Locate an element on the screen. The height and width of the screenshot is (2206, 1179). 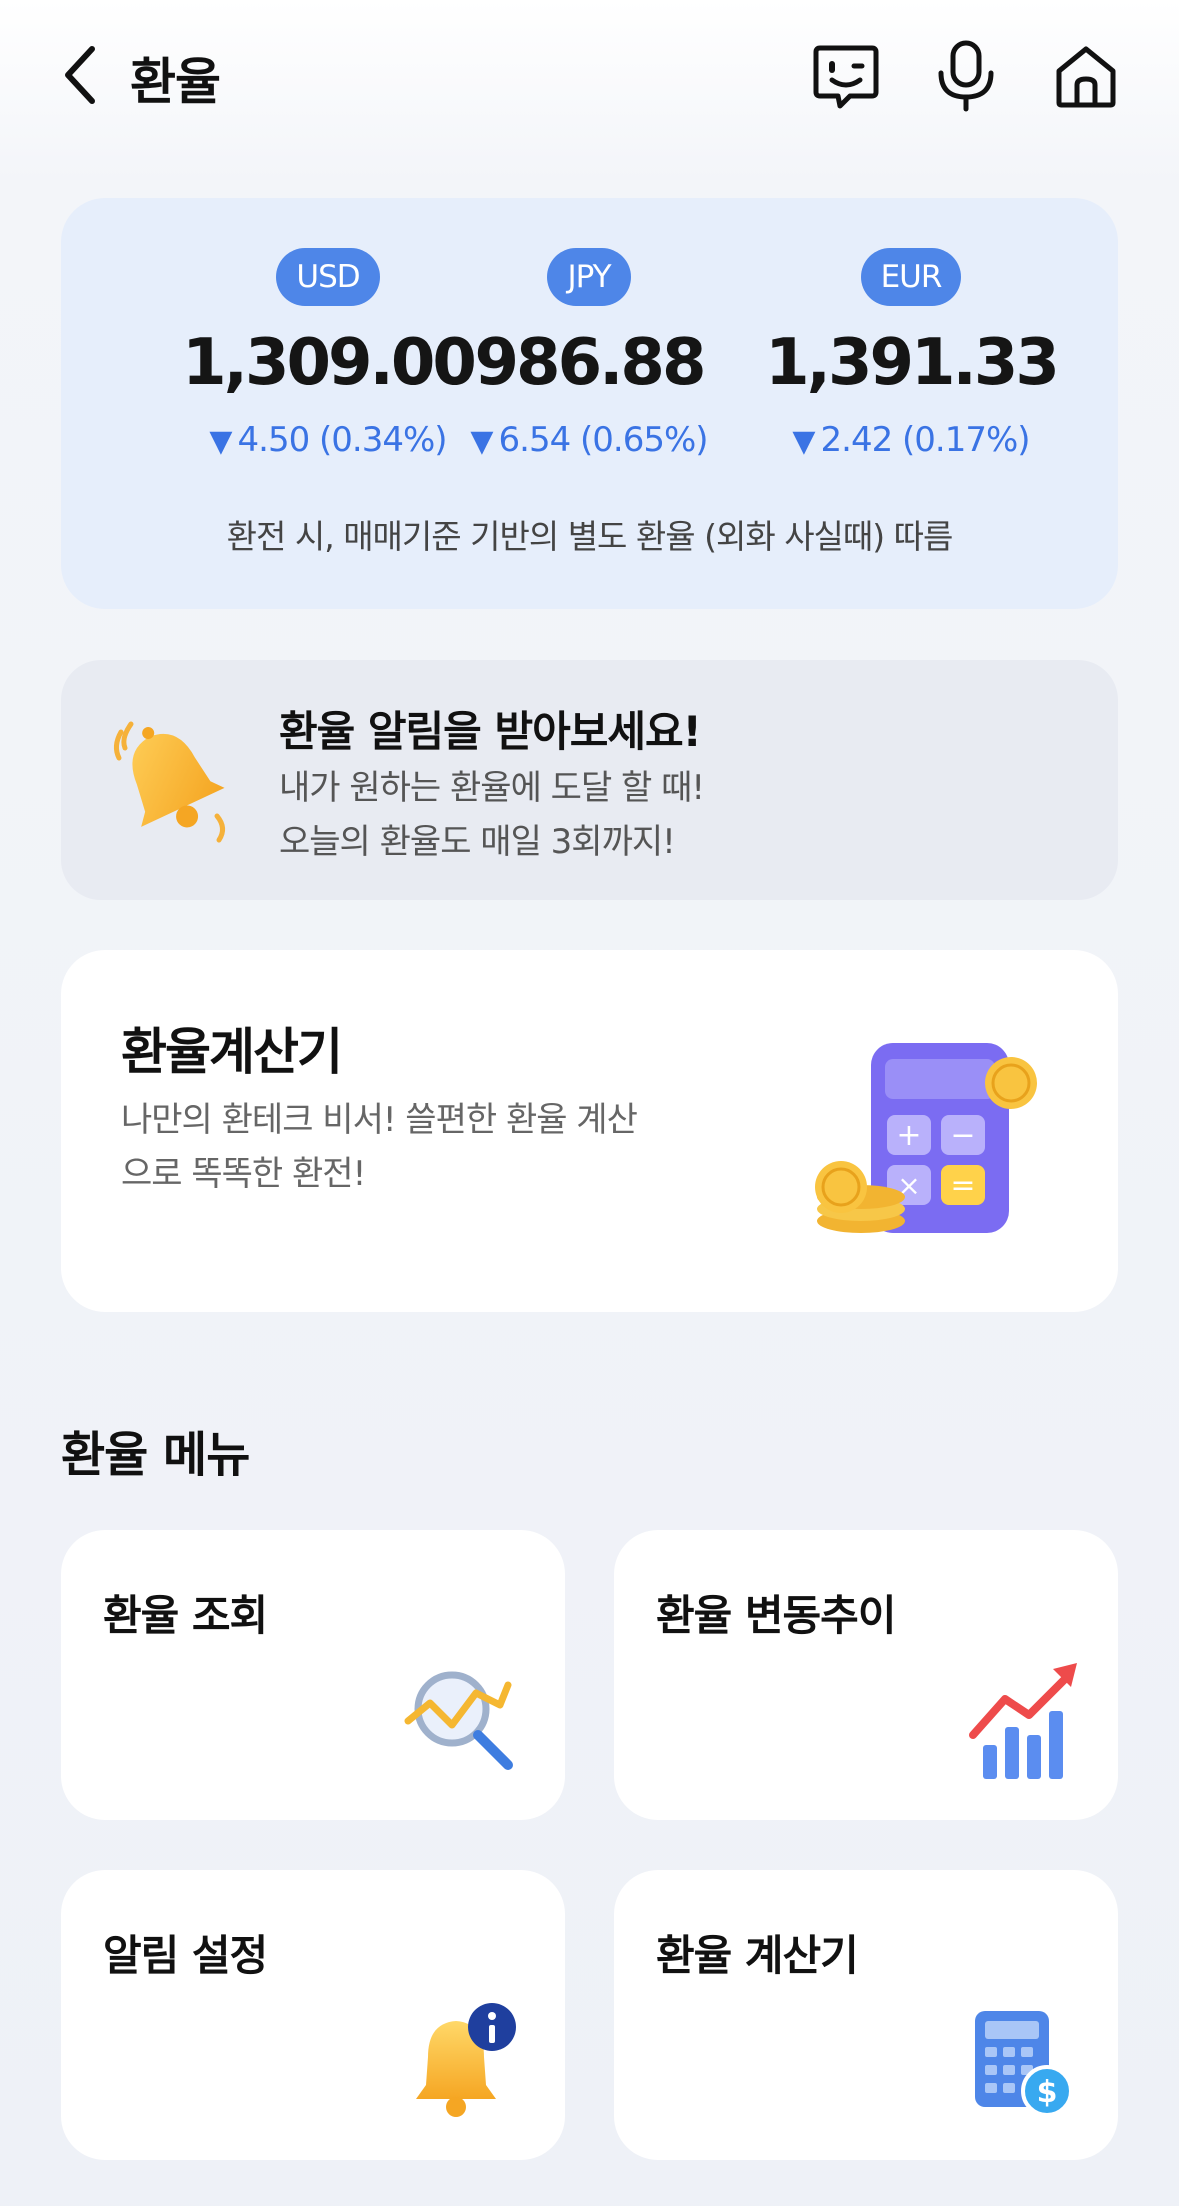
rate-jpy: JPY 986.88 ▼ 6.54 (0.65%) is located at coordinates (589, 354).